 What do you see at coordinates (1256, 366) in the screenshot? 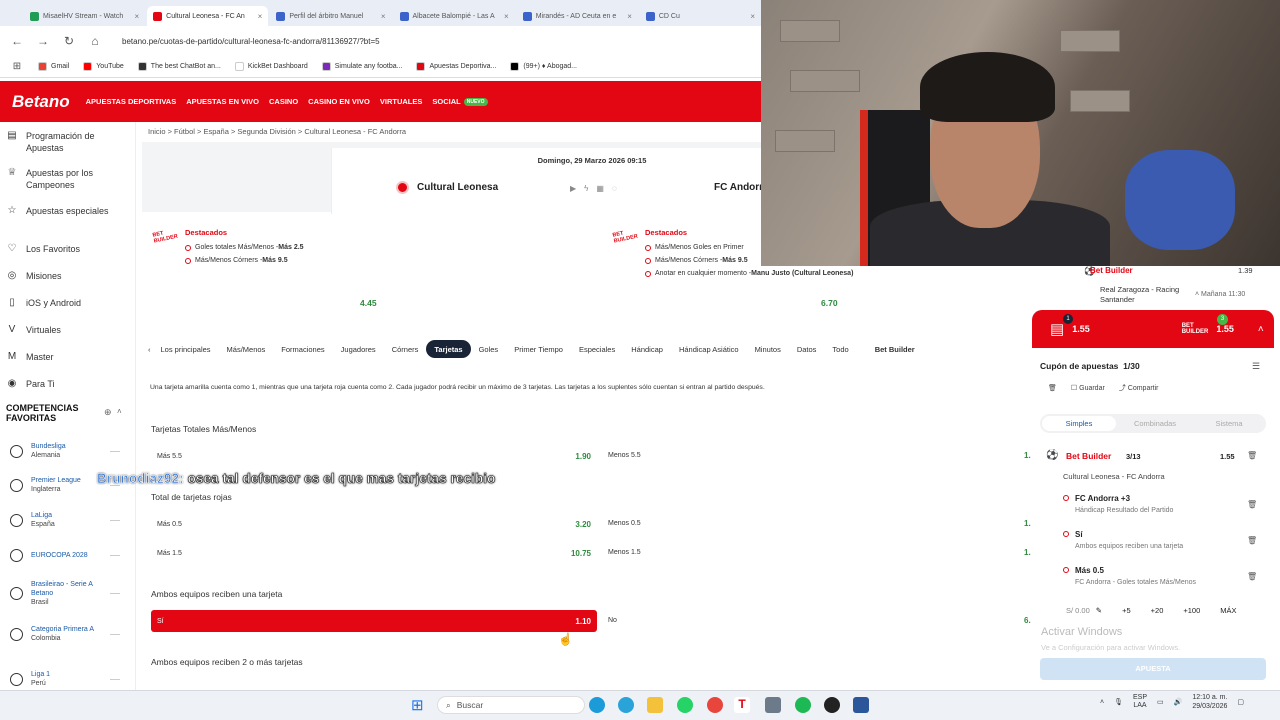
I see `settings-sliders-icon: ☰` at bounding box center [1256, 366].